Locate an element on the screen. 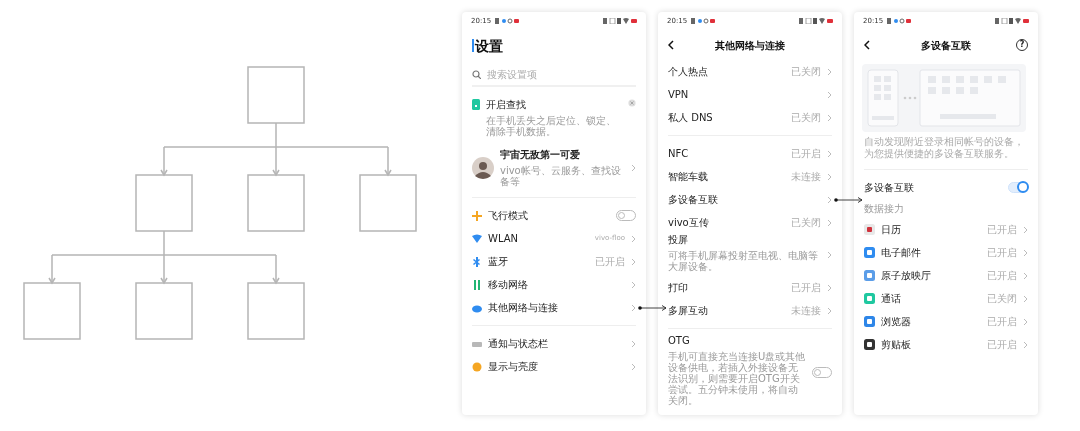  screen-title: 其他网络与连接 is located at coordinates (750, 45).